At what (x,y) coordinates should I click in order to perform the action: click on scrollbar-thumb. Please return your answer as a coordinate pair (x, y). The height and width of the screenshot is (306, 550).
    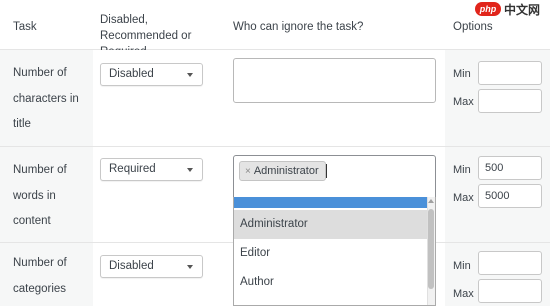
    Looking at the image, I should click on (431, 249).